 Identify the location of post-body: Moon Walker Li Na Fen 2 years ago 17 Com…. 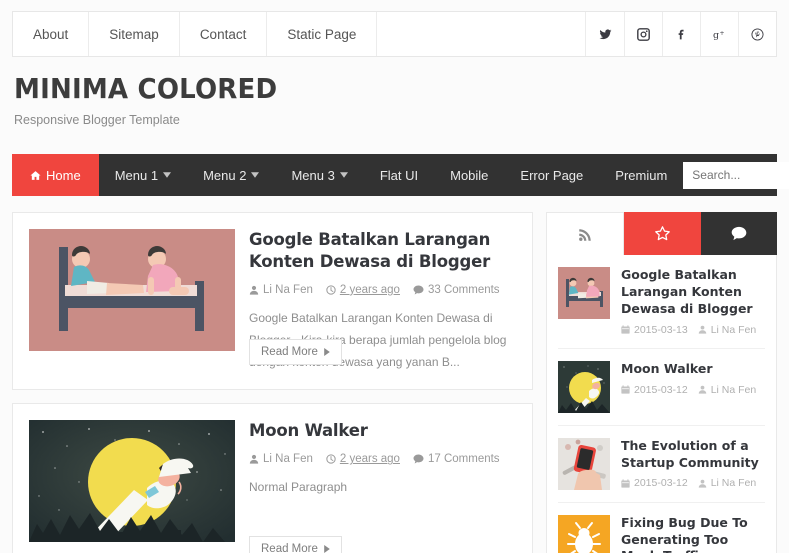
(382, 486).